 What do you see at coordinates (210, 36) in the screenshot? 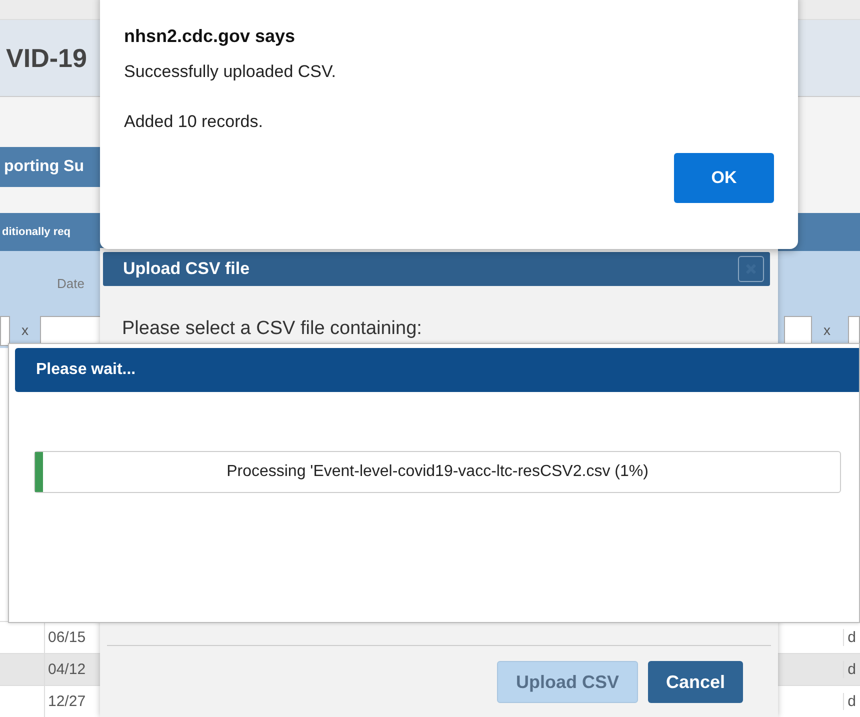
I see `alert-title: nhsn2.cdc.gov says` at bounding box center [210, 36].